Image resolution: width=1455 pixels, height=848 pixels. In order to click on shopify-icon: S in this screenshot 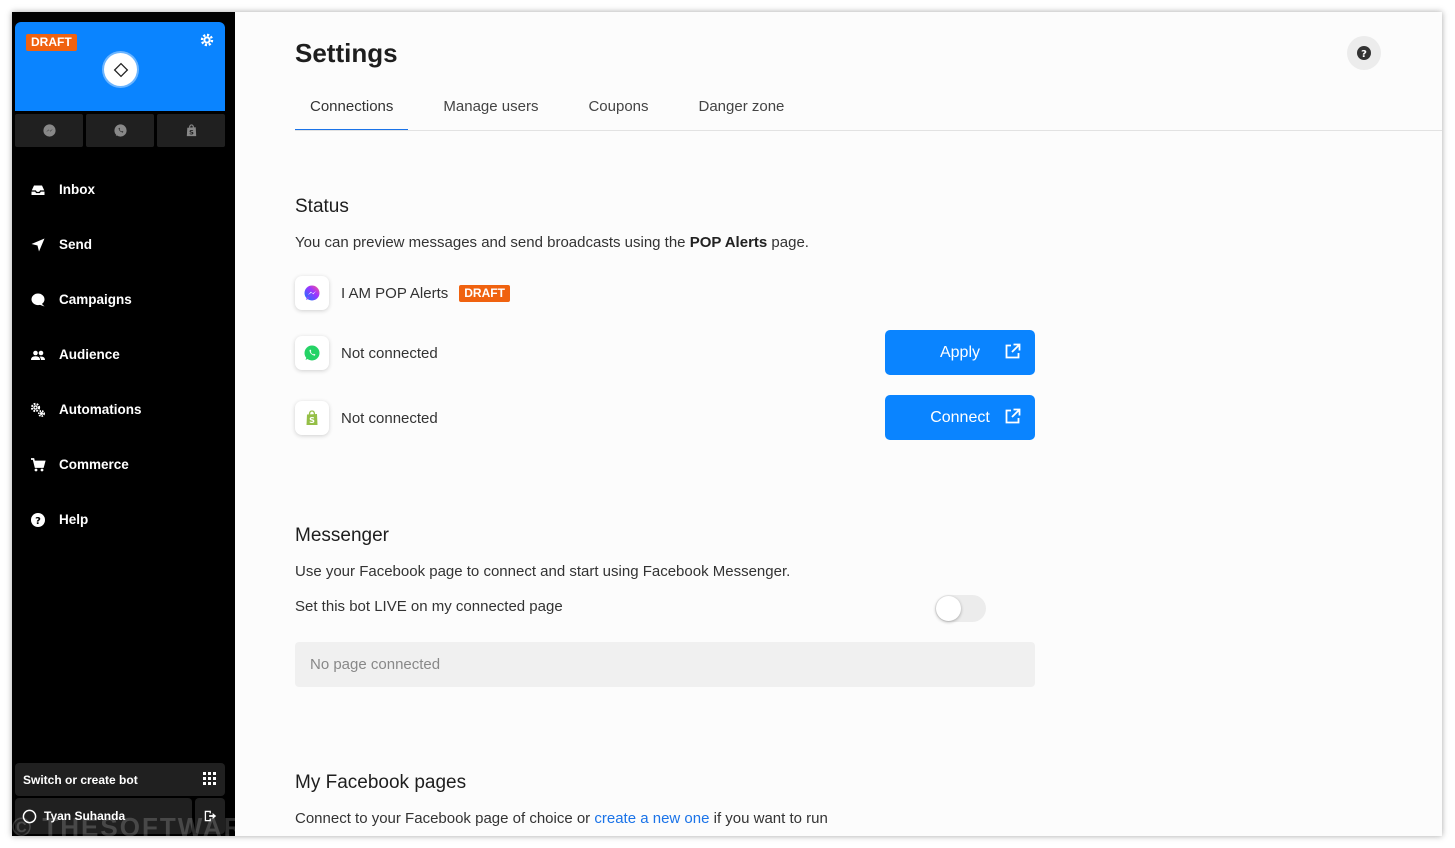, I will do `click(312, 418)`.